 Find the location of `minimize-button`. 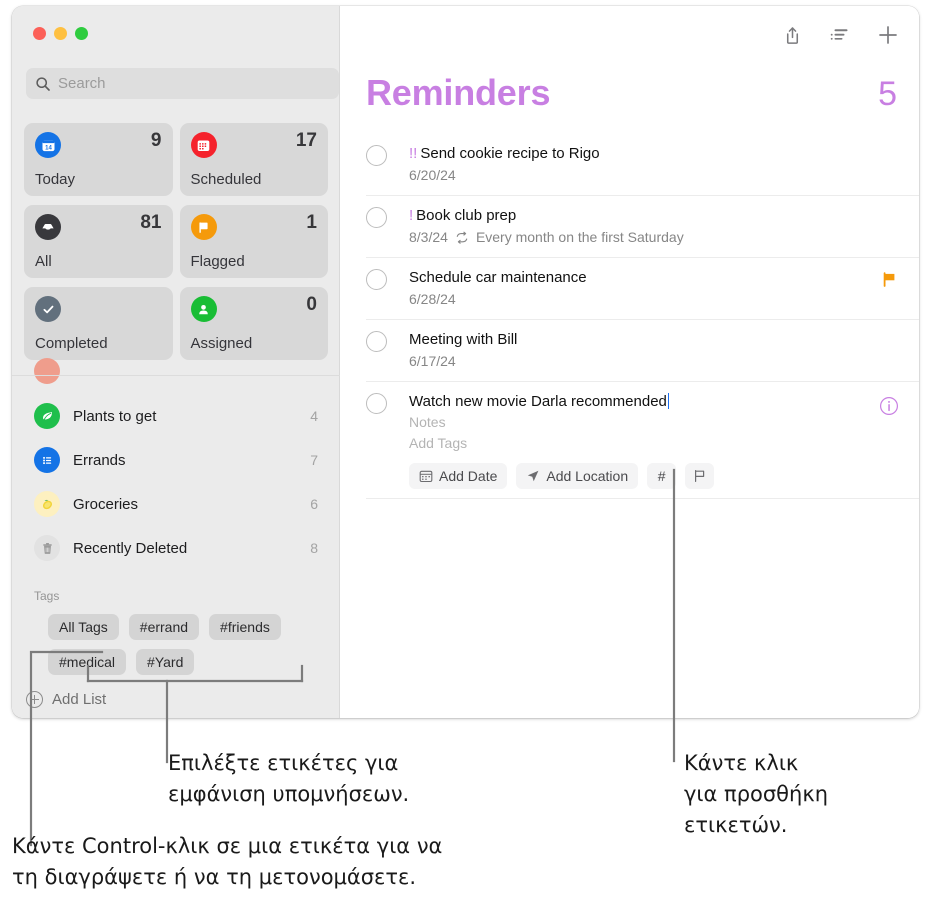

minimize-button is located at coordinates (60, 33).